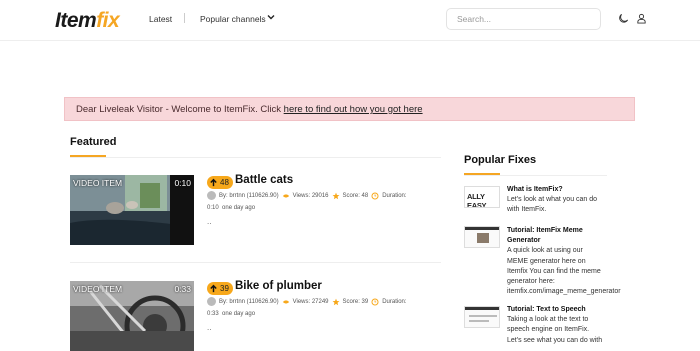 This screenshot has height=351, width=700. I want to click on header: Itemfix Latest Popular channels, so click(350, 20).